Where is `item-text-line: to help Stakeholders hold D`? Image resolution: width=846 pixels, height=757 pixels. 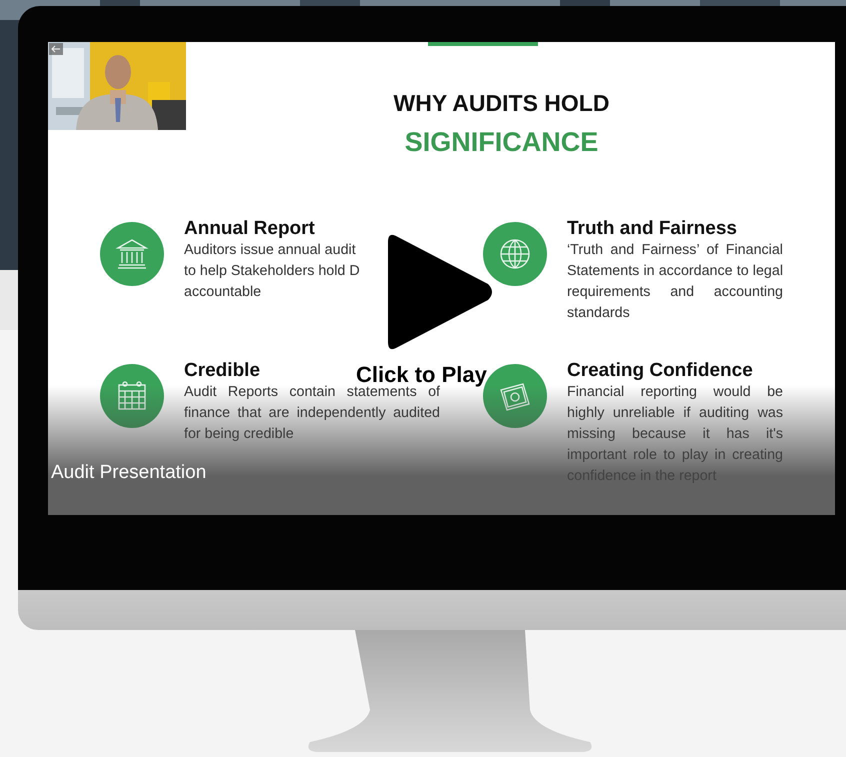
item-text-line: to help Stakeholders hold D is located at coordinates (272, 271).